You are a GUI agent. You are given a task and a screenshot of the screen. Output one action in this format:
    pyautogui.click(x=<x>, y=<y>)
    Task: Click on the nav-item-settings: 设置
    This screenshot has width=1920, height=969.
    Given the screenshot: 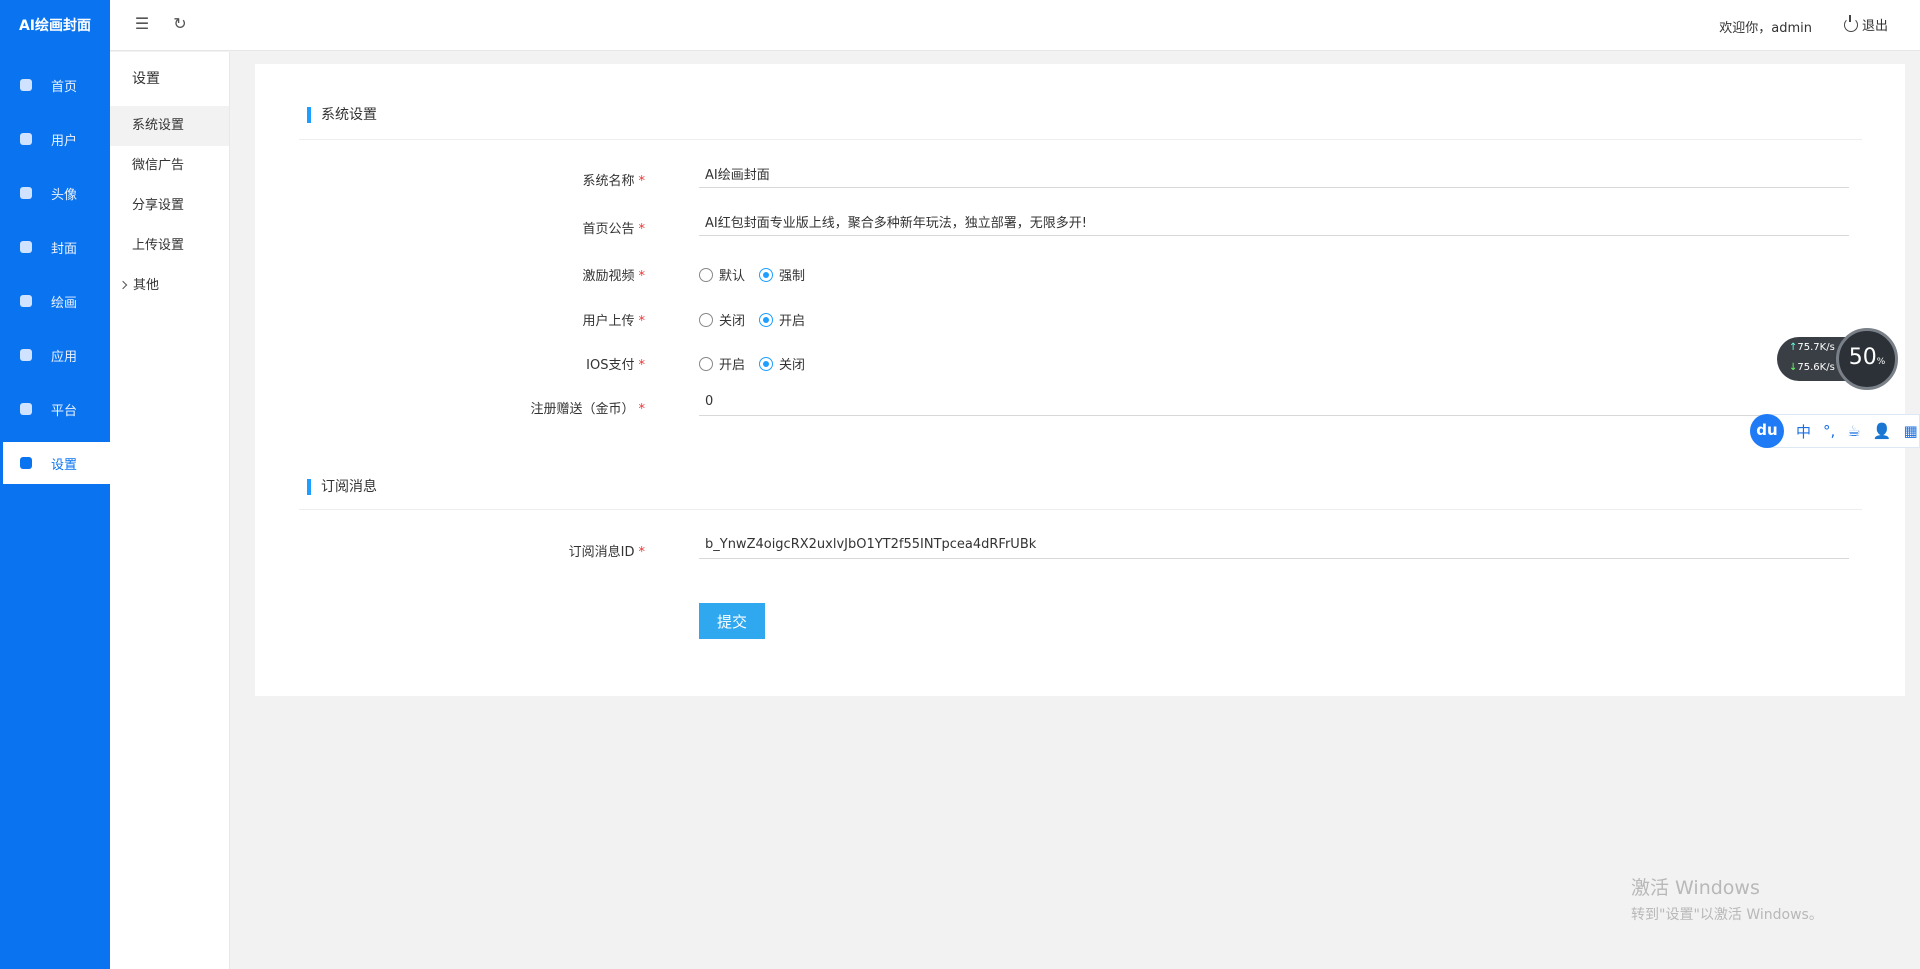 What is the action you would take?
    pyautogui.click(x=56, y=463)
    